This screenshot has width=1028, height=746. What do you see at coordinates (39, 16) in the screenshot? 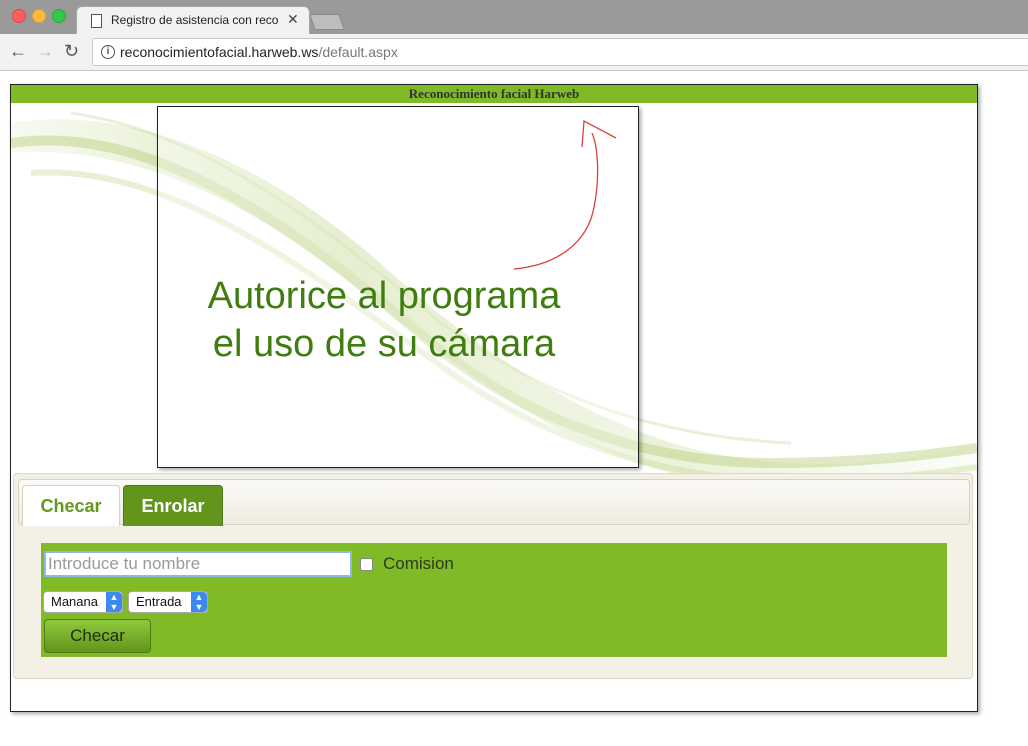
I see `minimize-window-button` at bounding box center [39, 16].